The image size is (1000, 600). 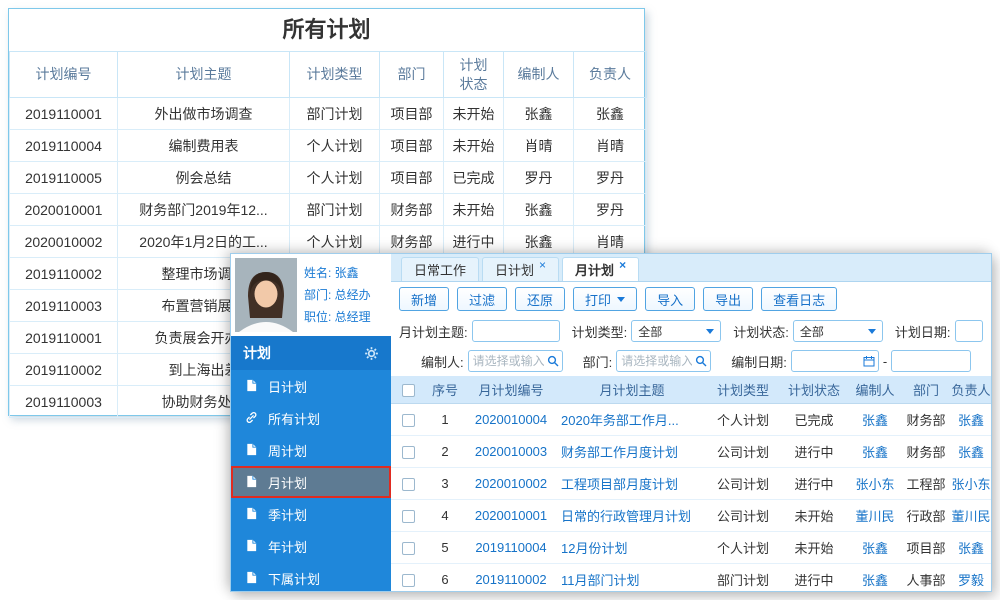 What do you see at coordinates (691, 547) in the screenshot?
I see `plan-table-row: 5 2019110004 12月份计划 个人计划 未开始 张鑫 项目部 张鑫` at bounding box center [691, 547].